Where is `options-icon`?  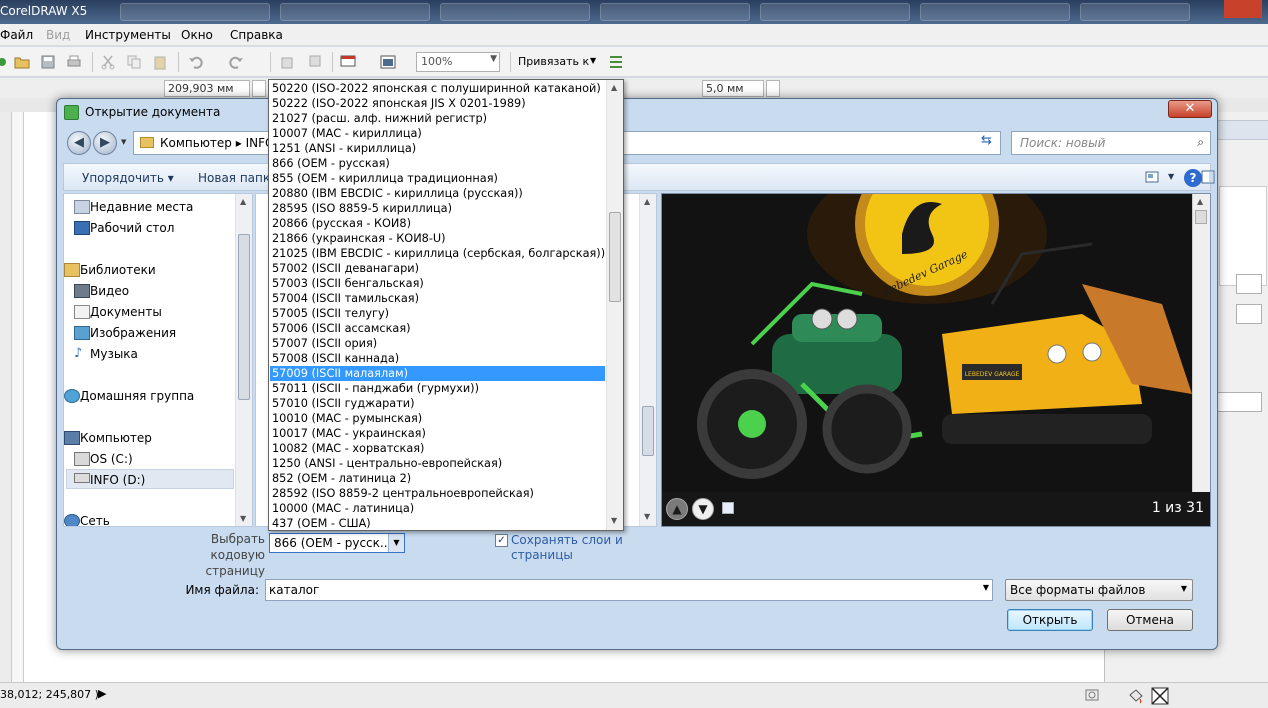
options-icon is located at coordinates (616, 62).